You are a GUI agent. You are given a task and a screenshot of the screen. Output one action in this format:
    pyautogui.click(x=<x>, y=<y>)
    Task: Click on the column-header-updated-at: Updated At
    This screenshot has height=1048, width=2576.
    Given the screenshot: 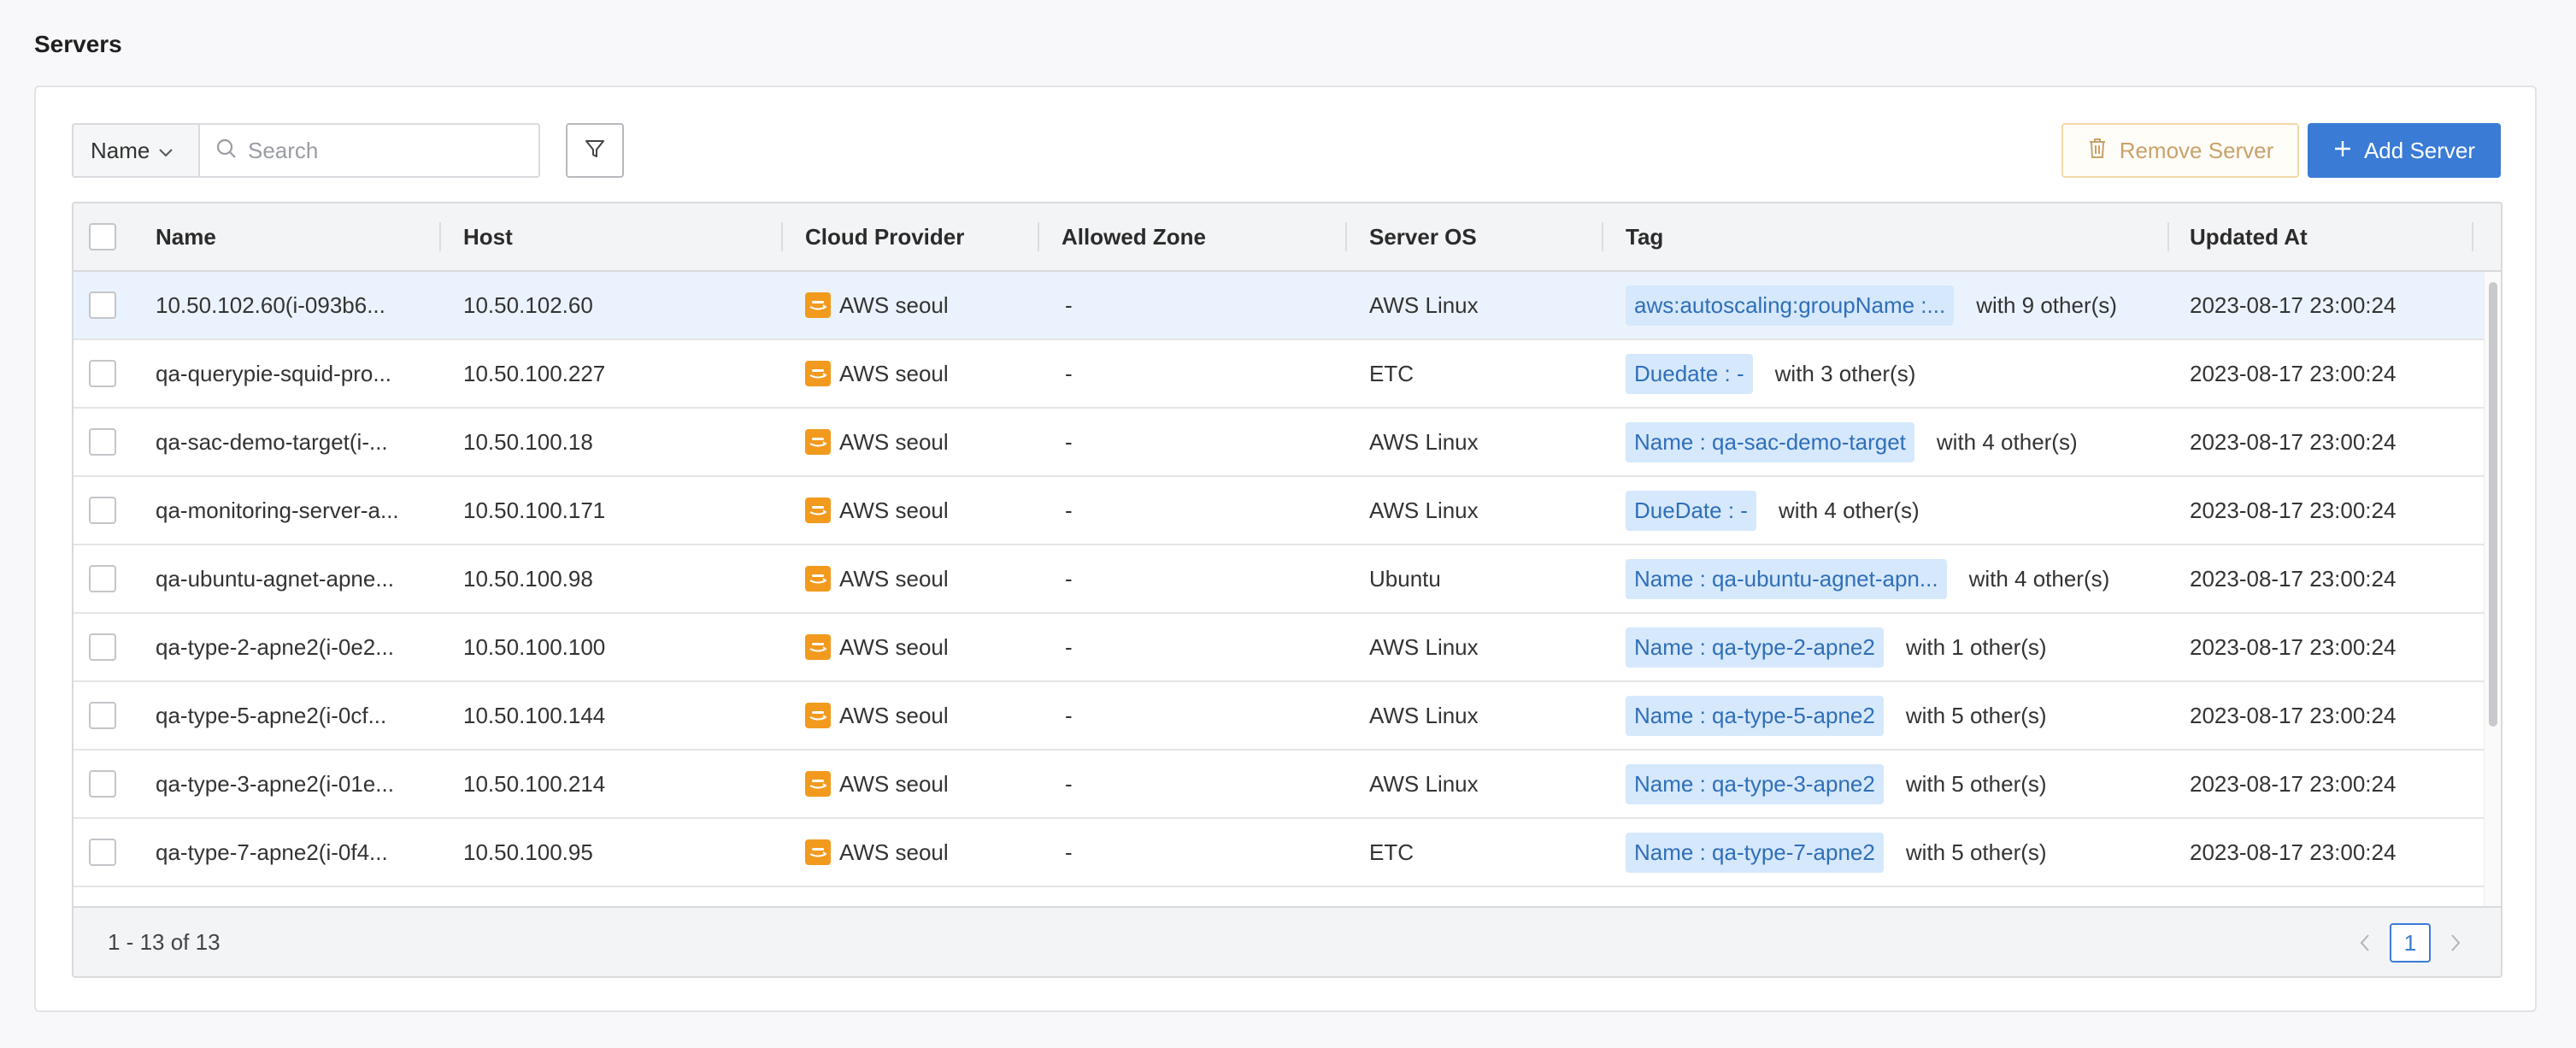 What is the action you would take?
    pyautogui.click(x=2249, y=236)
    